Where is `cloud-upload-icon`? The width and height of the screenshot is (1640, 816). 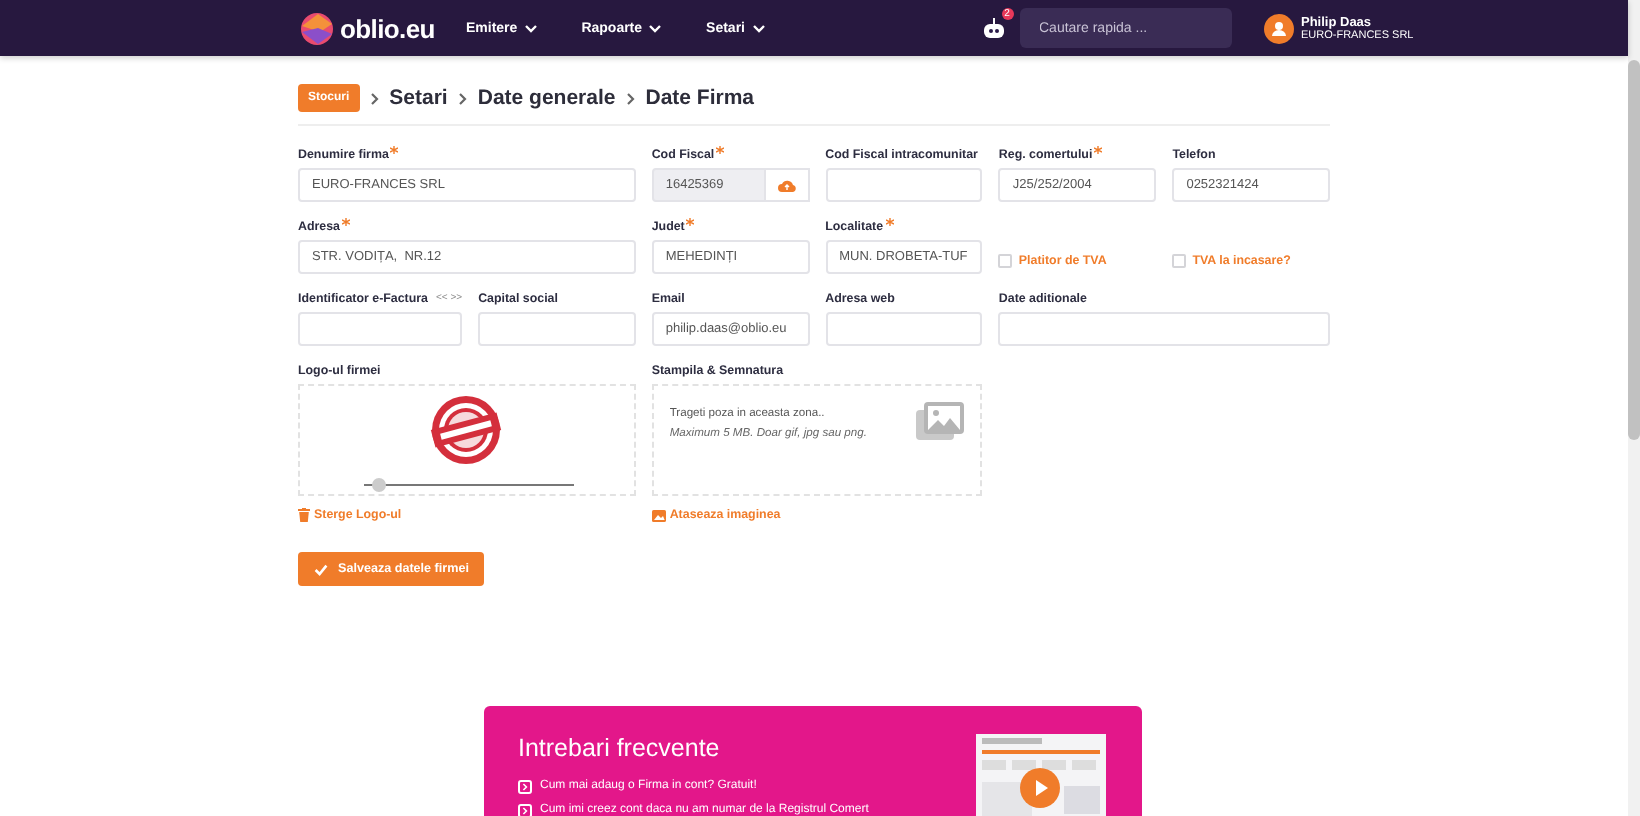 cloud-upload-icon is located at coordinates (786, 185).